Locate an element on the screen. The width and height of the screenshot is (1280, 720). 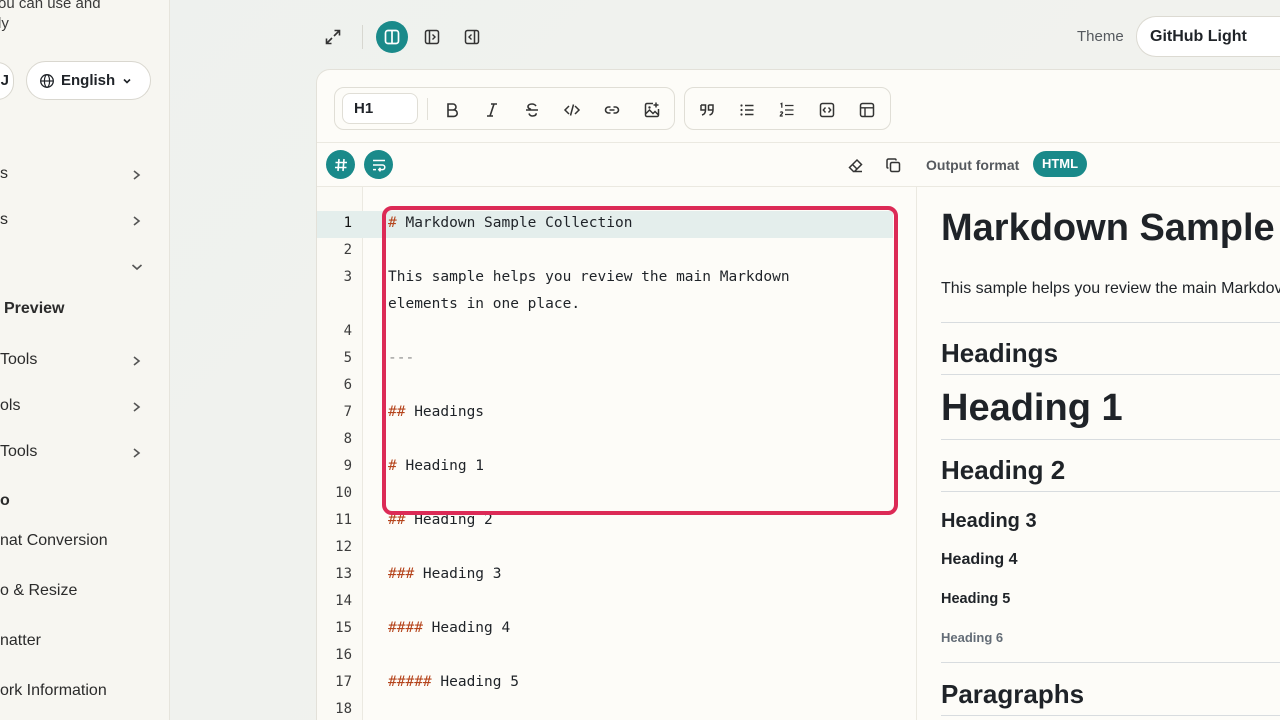
bullet-list-button is located at coordinates (747, 110).